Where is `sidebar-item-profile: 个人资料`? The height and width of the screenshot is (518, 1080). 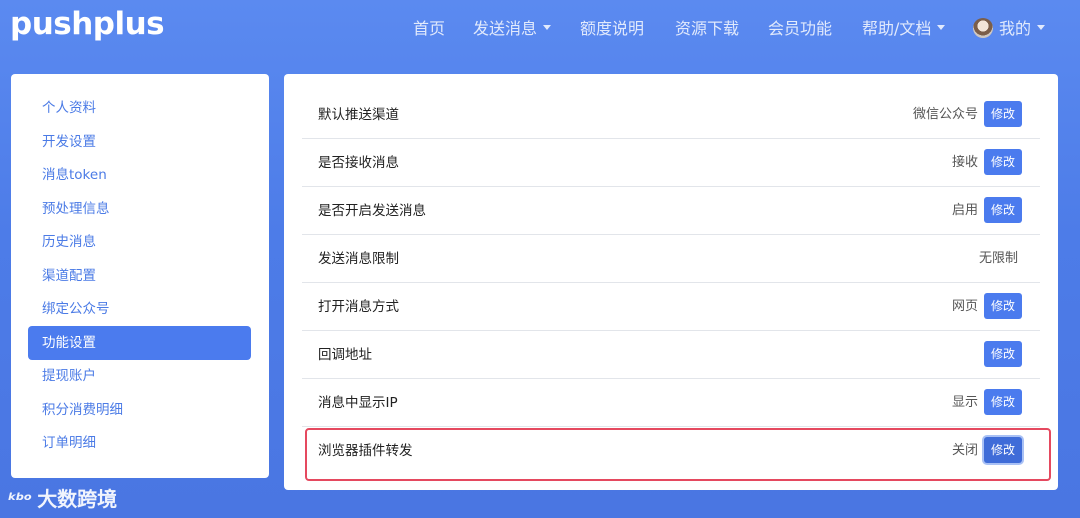 sidebar-item-profile: 个人资料 is located at coordinates (139, 108).